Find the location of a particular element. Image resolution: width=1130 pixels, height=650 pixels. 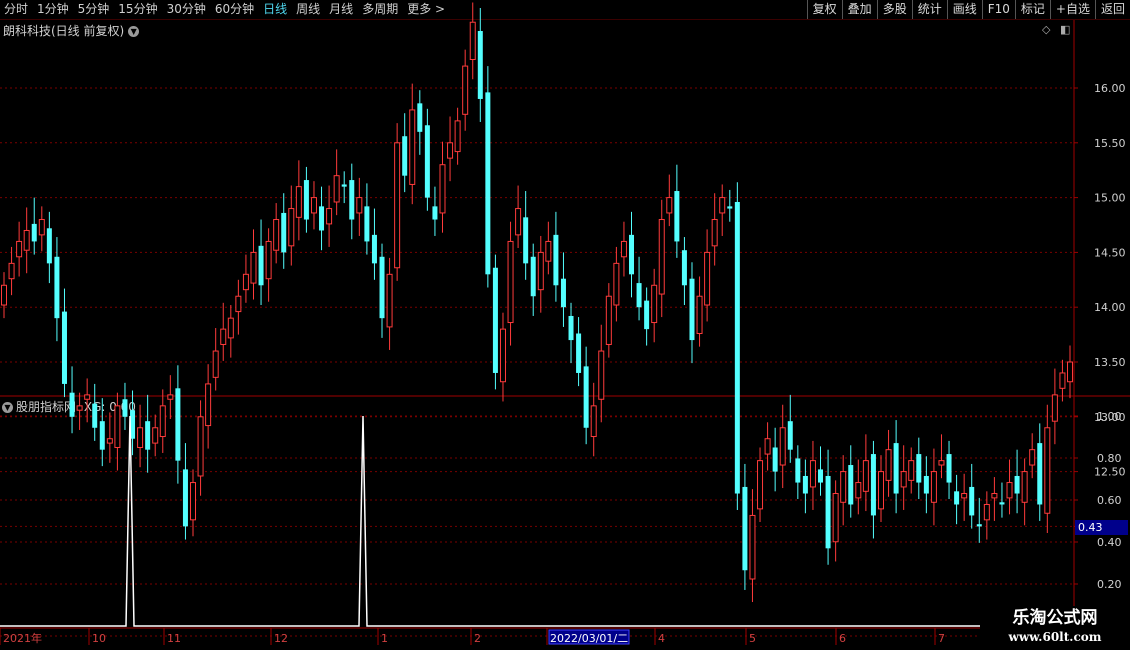

indicator-axis-highlight: 0.43 is located at coordinates (1101, 527).